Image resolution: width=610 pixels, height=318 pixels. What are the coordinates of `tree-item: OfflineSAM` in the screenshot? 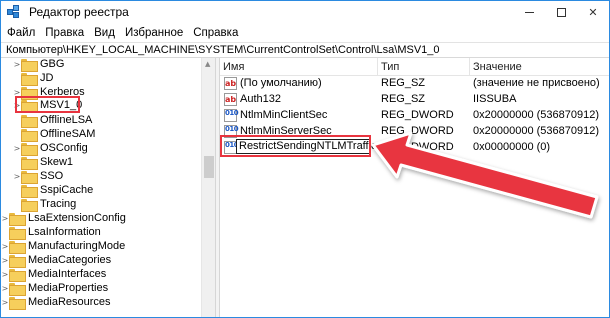 It's located at (54, 135).